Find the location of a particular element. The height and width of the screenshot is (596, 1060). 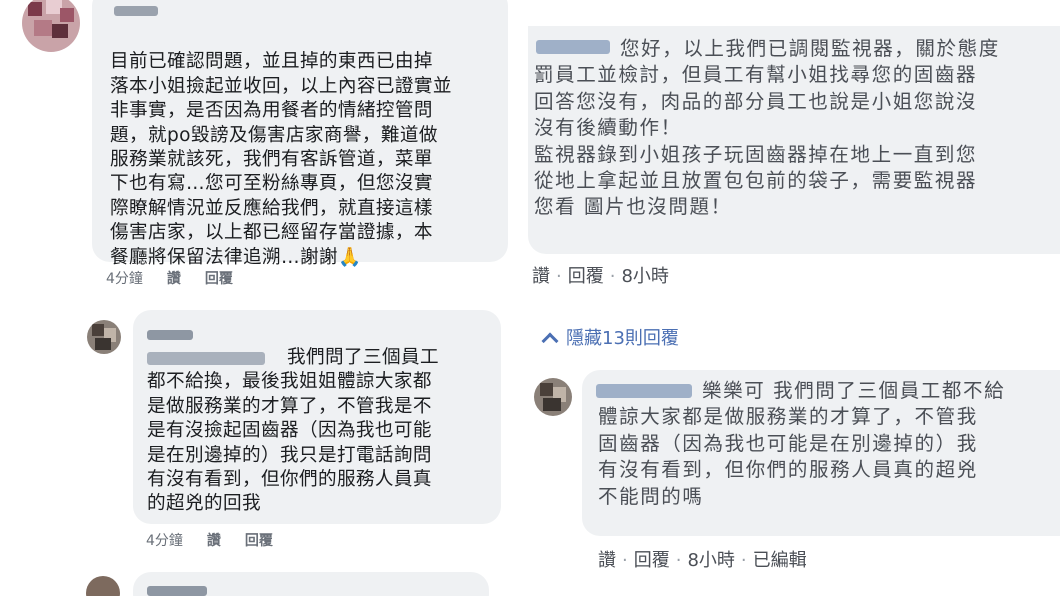

comment-actions: 4分鐘 讚 回覆 is located at coordinates (181, 278).